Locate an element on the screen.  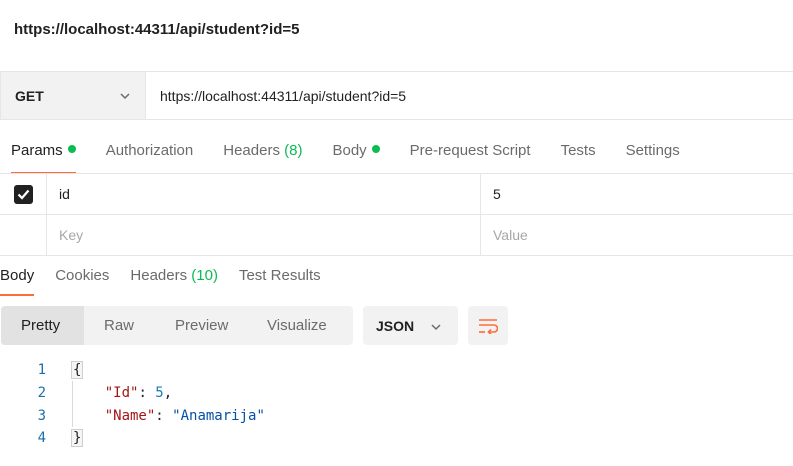
json-key-id: "Id" is located at coordinates (121, 393).